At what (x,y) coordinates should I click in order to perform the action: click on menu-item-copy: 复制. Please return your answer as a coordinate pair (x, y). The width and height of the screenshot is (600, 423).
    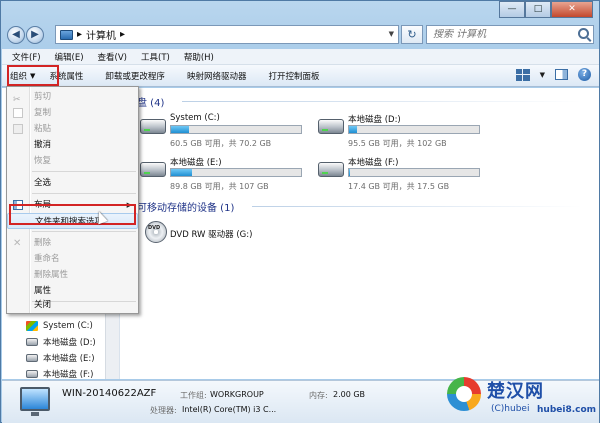
    Looking at the image, I should click on (72, 113).